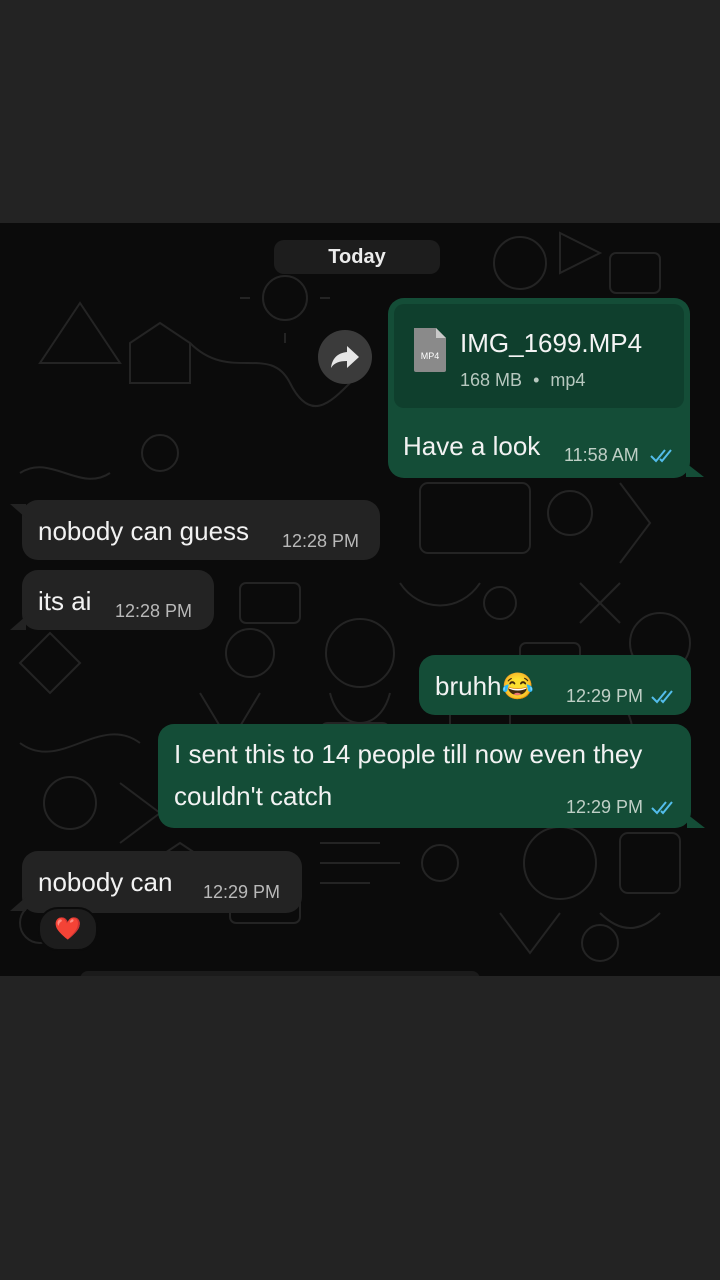 The height and width of the screenshot is (1280, 720). I want to click on file-size: 168 MB, so click(491, 380).